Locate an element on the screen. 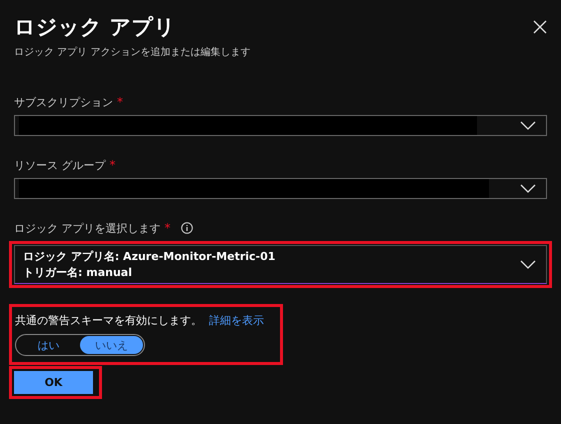 The width and height of the screenshot is (561, 424). info-icon is located at coordinates (186, 228).